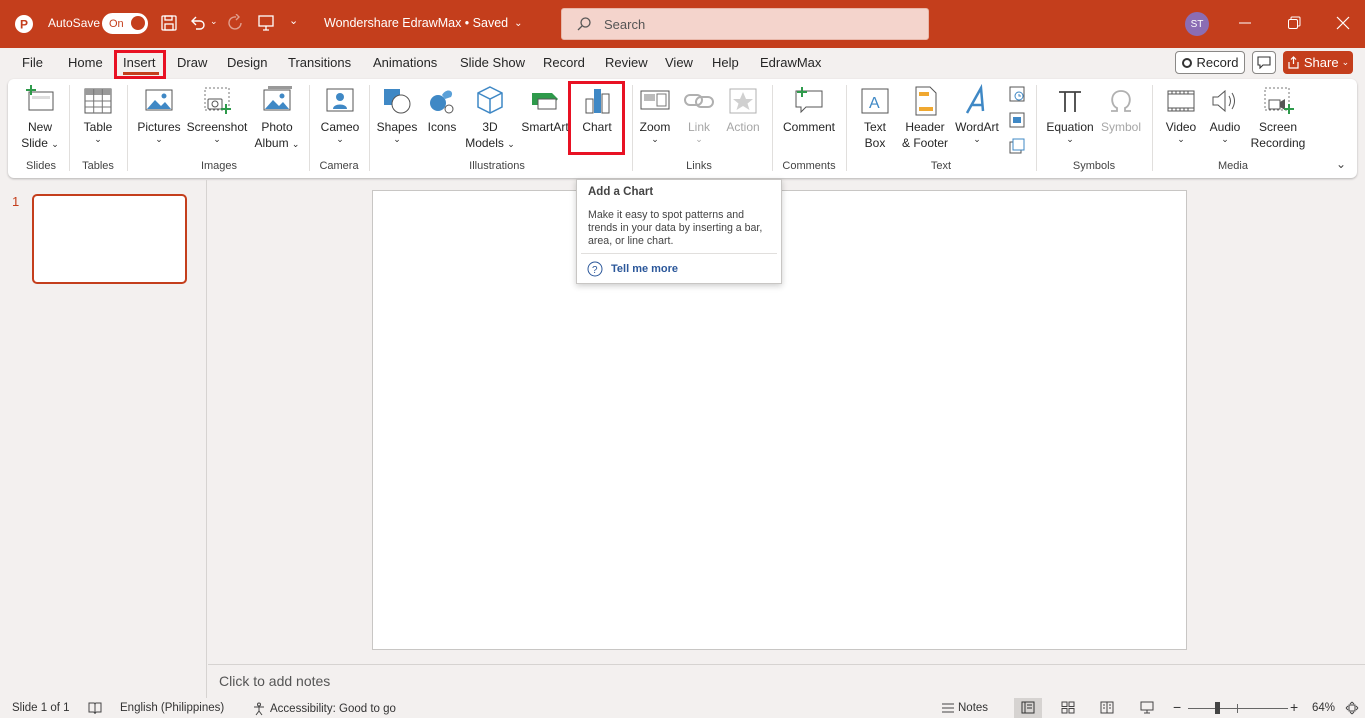  What do you see at coordinates (1294, 23) in the screenshot?
I see `restore-icon` at bounding box center [1294, 23].